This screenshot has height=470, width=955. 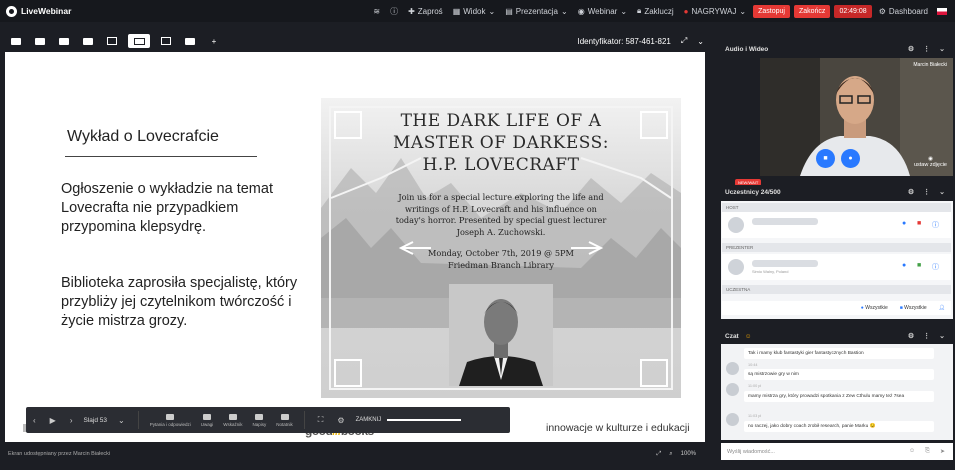 I want to click on webinar-menu: ◉ Webinar ⌄, so click(x=602, y=11).